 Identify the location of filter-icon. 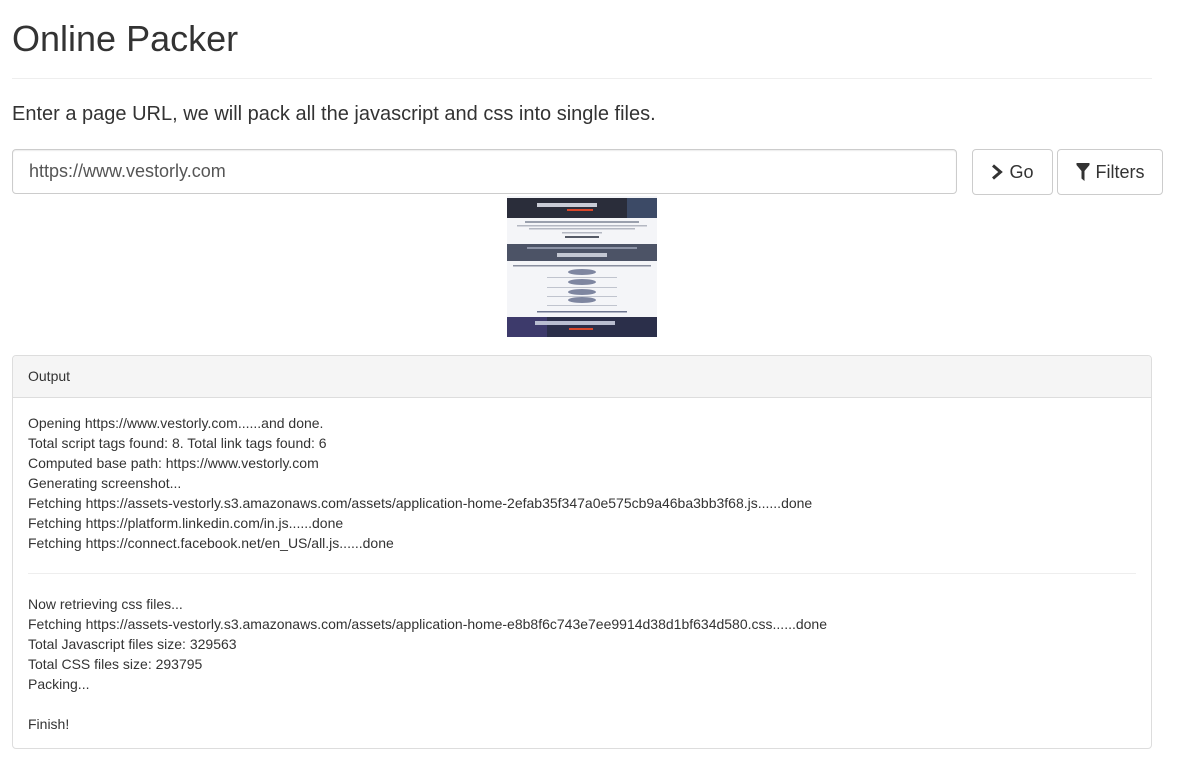
(1083, 172).